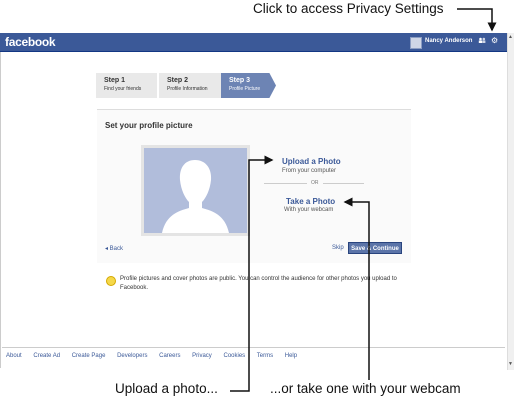 The height and width of the screenshot is (400, 514). Describe the element at coordinates (356, 288) in the screenshot. I see `webcam-arrow` at that location.